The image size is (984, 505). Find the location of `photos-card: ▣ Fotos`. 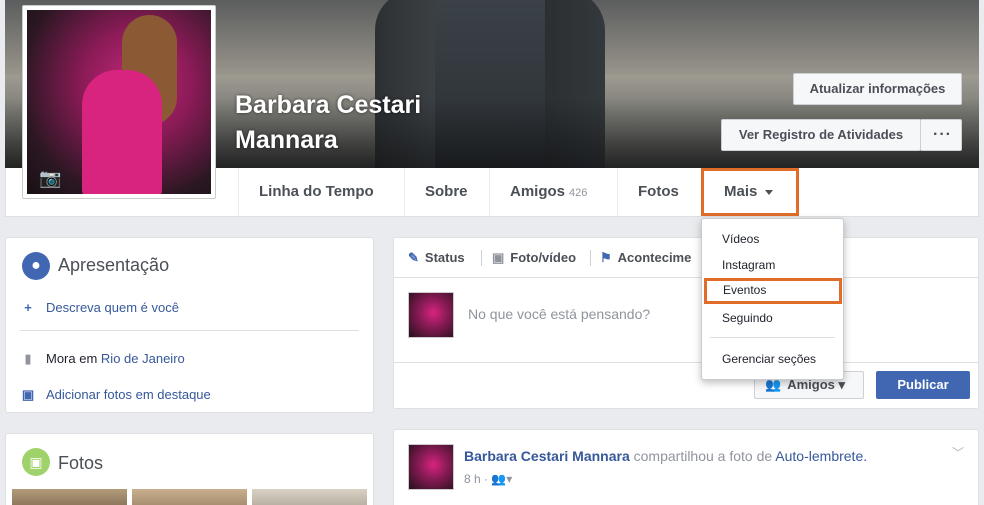

photos-card: ▣ Fotos is located at coordinates (189, 469).